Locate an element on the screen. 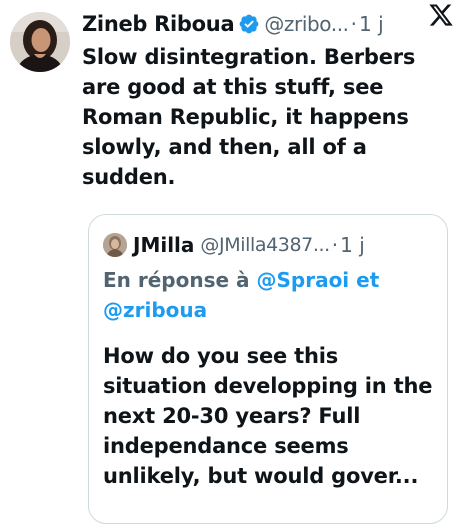  reply-mention-link: @zriboua is located at coordinates (155, 310).